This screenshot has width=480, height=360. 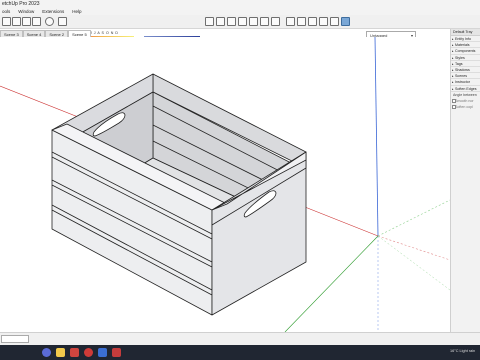 I want to click on back-view-icon, so click(x=253, y=21).